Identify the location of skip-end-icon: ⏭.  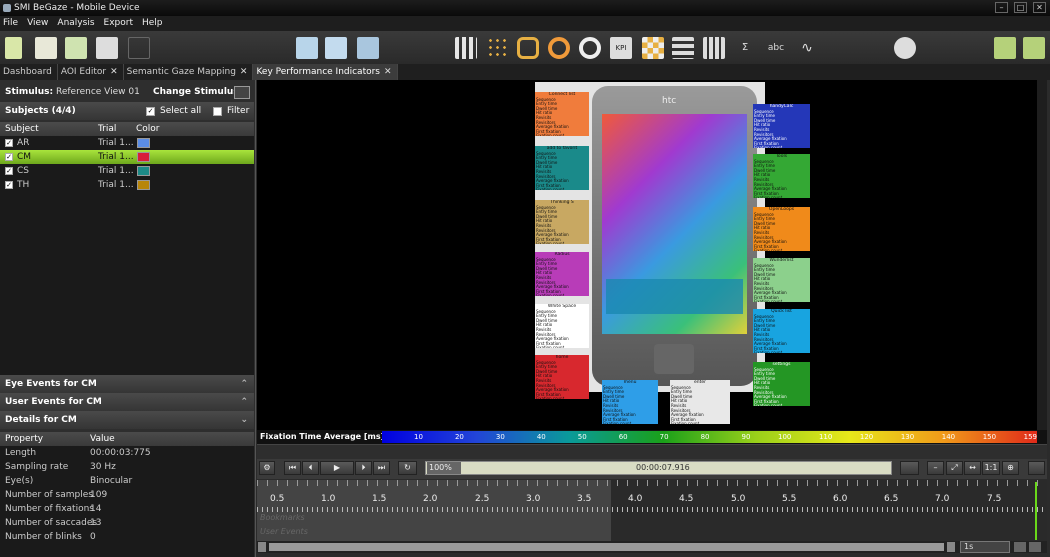
(381, 468).